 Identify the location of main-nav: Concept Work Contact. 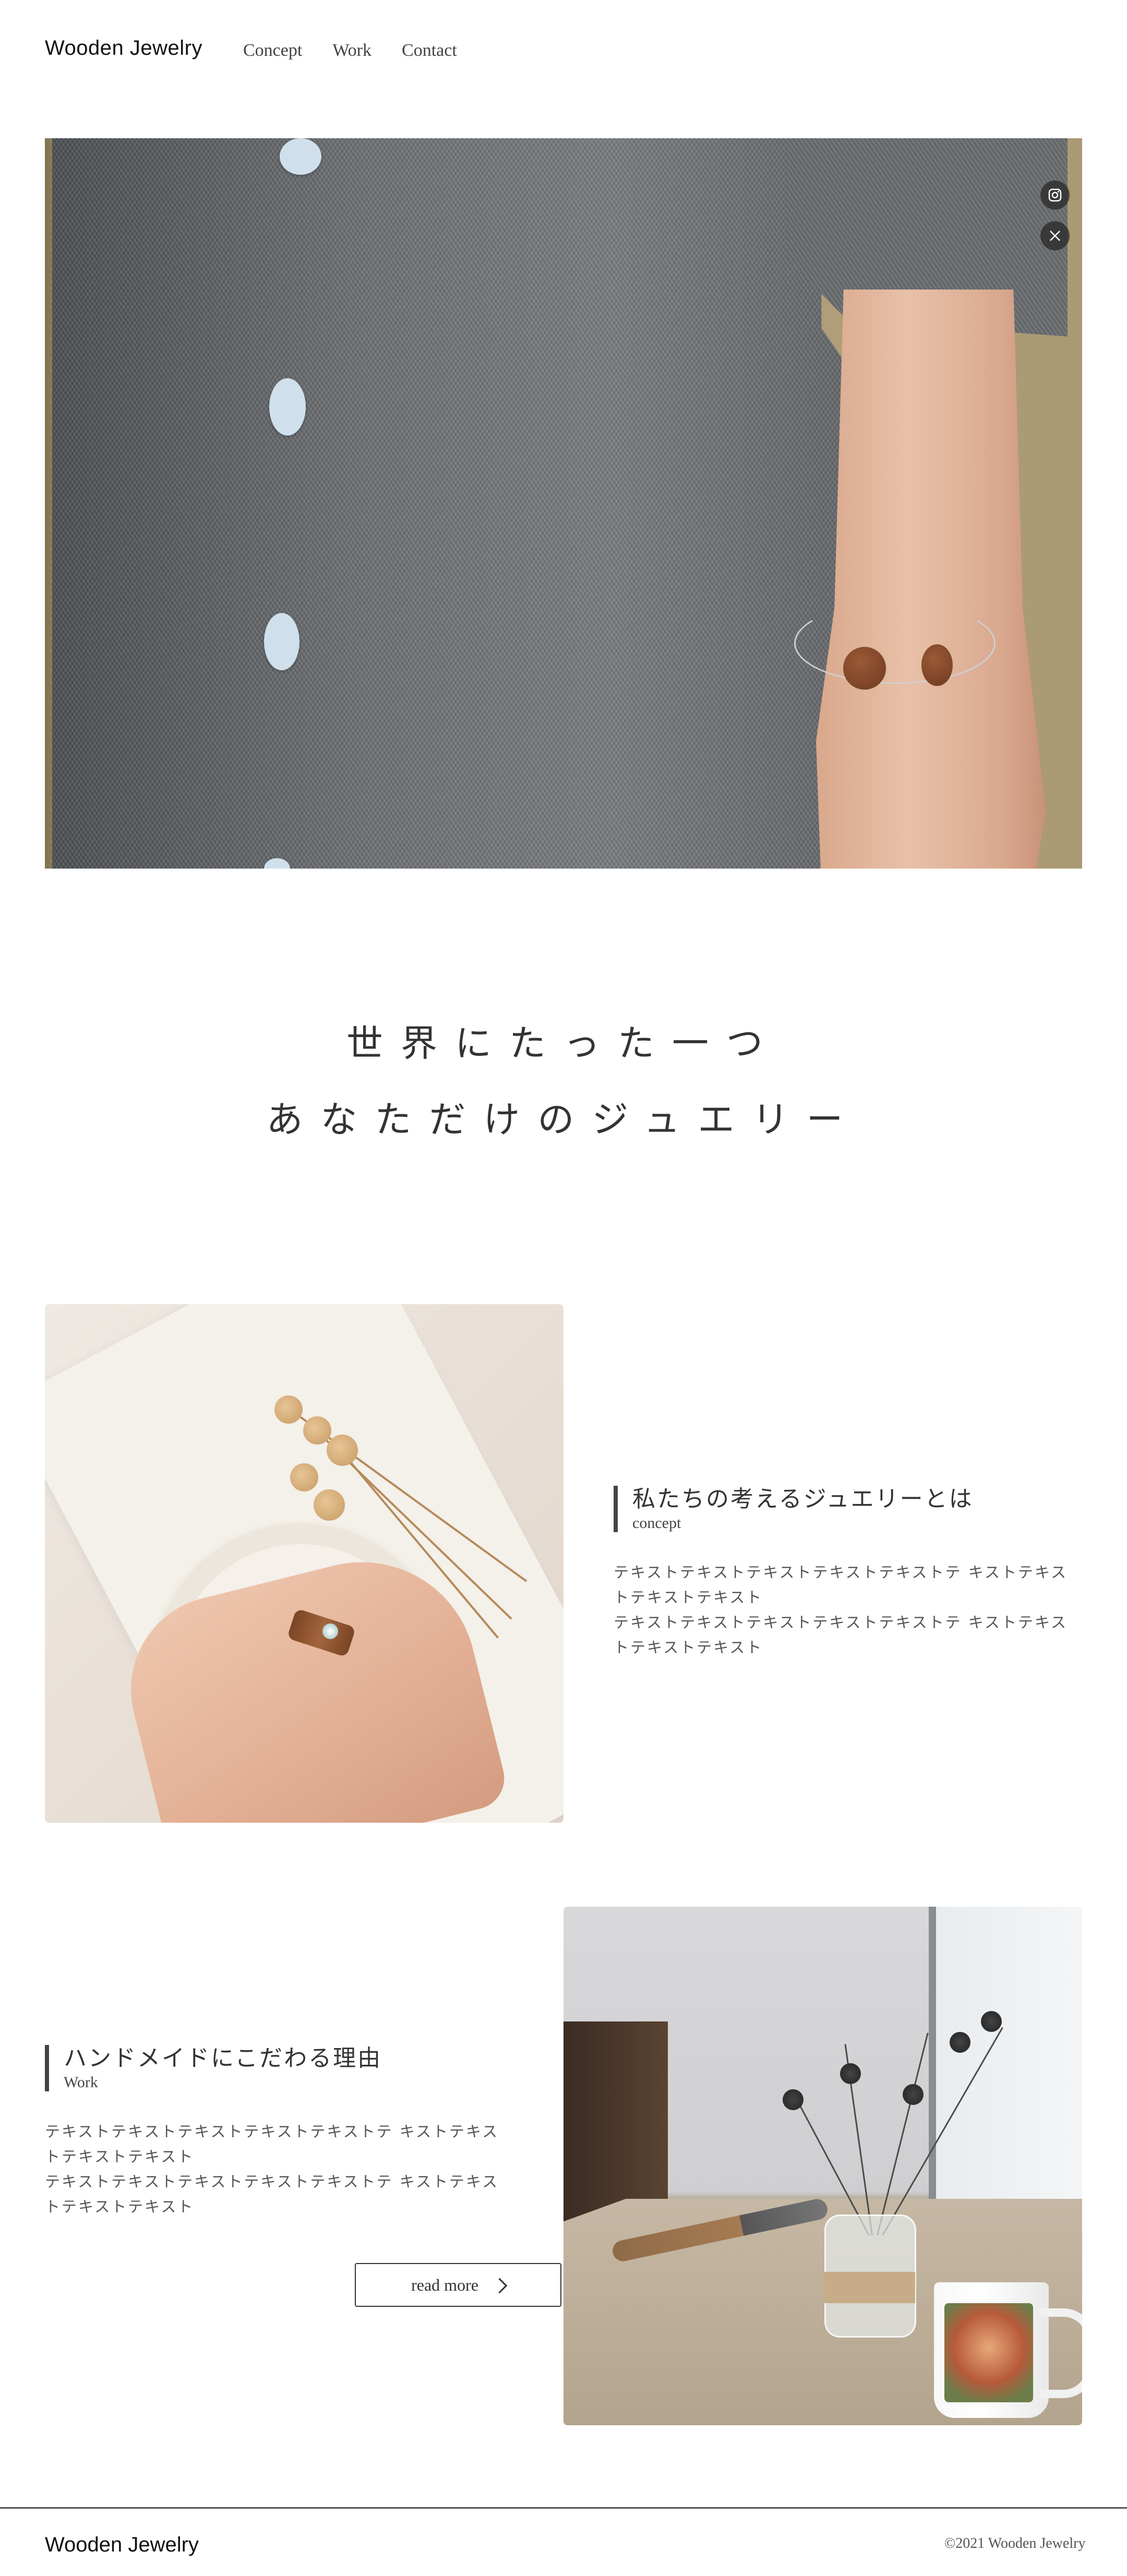
(350, 51).